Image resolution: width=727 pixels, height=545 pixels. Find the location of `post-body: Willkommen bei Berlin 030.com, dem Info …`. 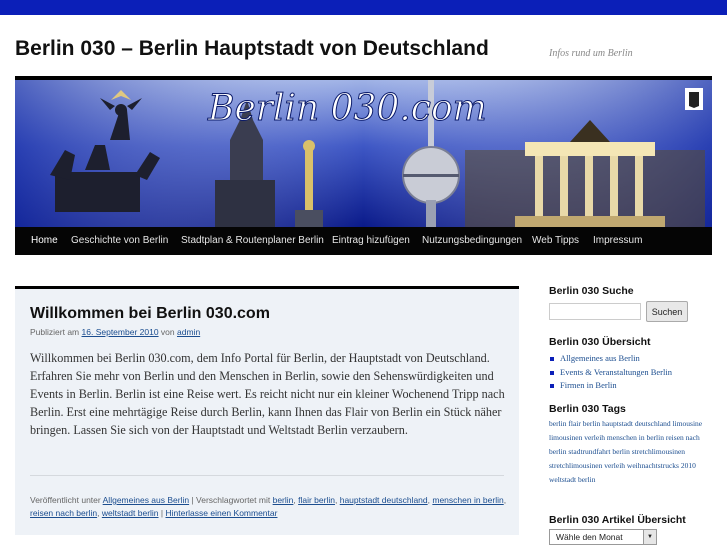

post-body: Willkommen bei Berlin 030.com, dem Info … is located at coordinates (267, 394).